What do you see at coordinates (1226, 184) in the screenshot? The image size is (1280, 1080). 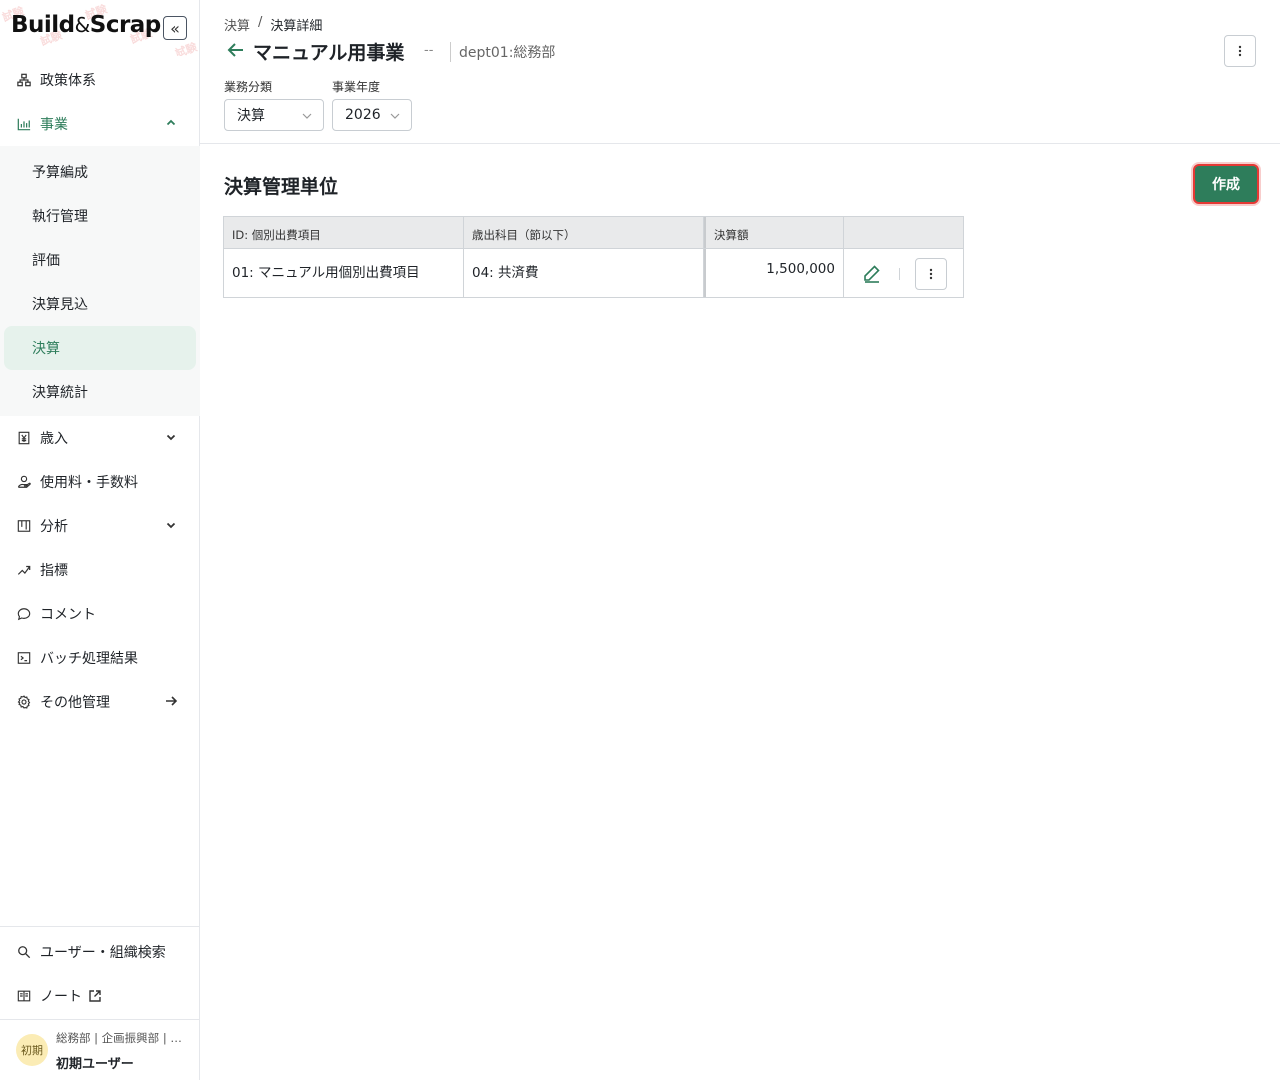 I see `create-button: 作成` at bounding box center [1226, 184].